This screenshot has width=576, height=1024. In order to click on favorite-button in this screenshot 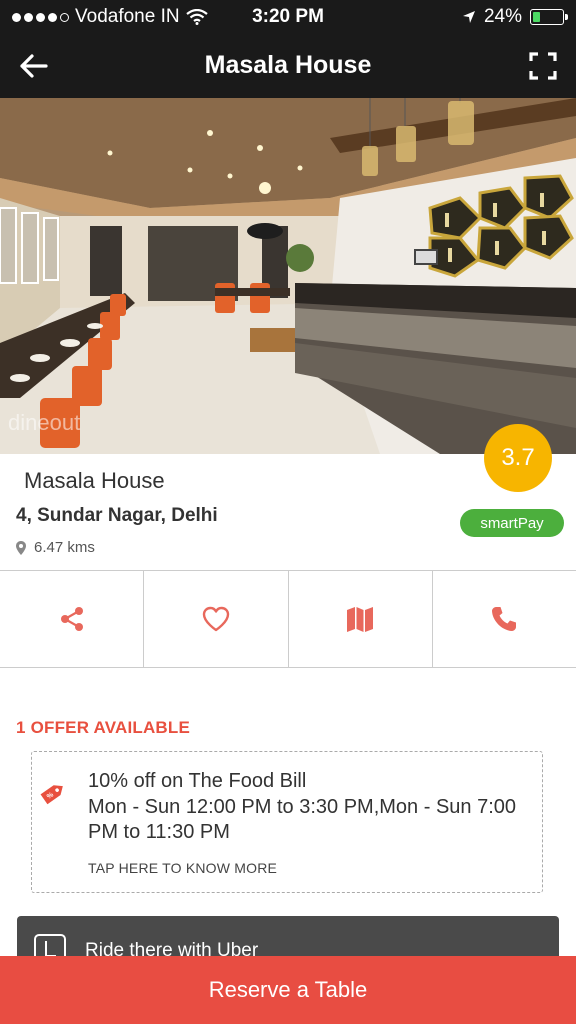, I will do `click(216, 619)`.